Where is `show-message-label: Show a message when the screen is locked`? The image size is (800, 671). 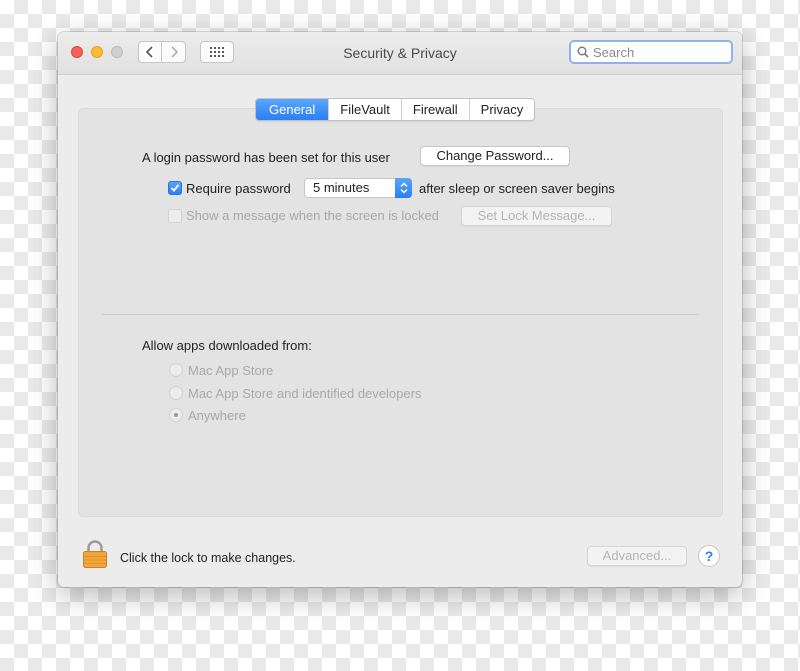 show-message-label: Show a message when the screen is locked is located at coordinates (312, 215).